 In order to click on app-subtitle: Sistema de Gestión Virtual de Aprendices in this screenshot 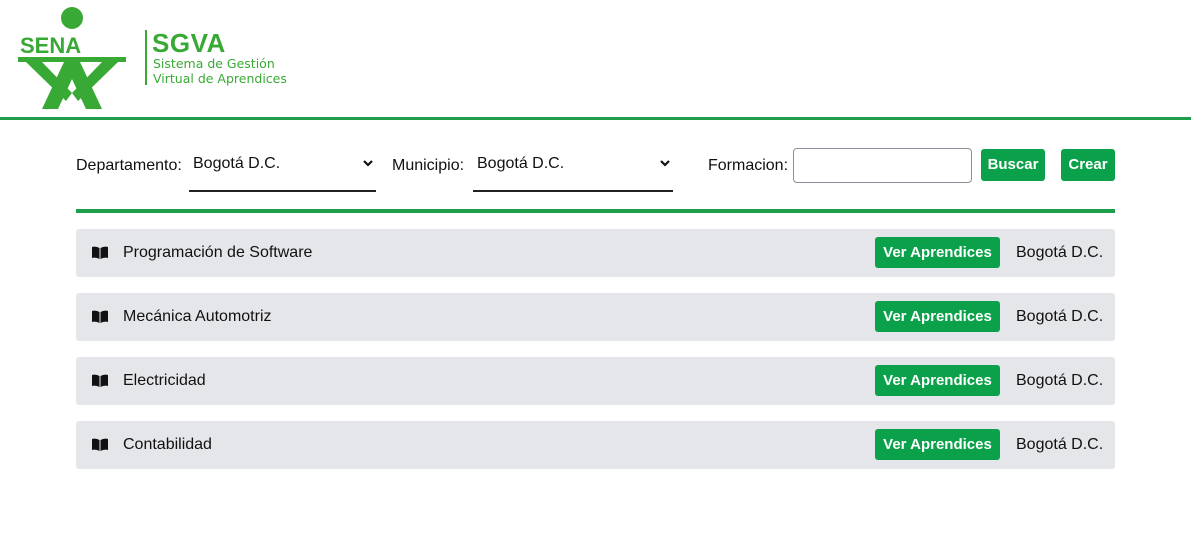, I will do `click(220, 71)`.